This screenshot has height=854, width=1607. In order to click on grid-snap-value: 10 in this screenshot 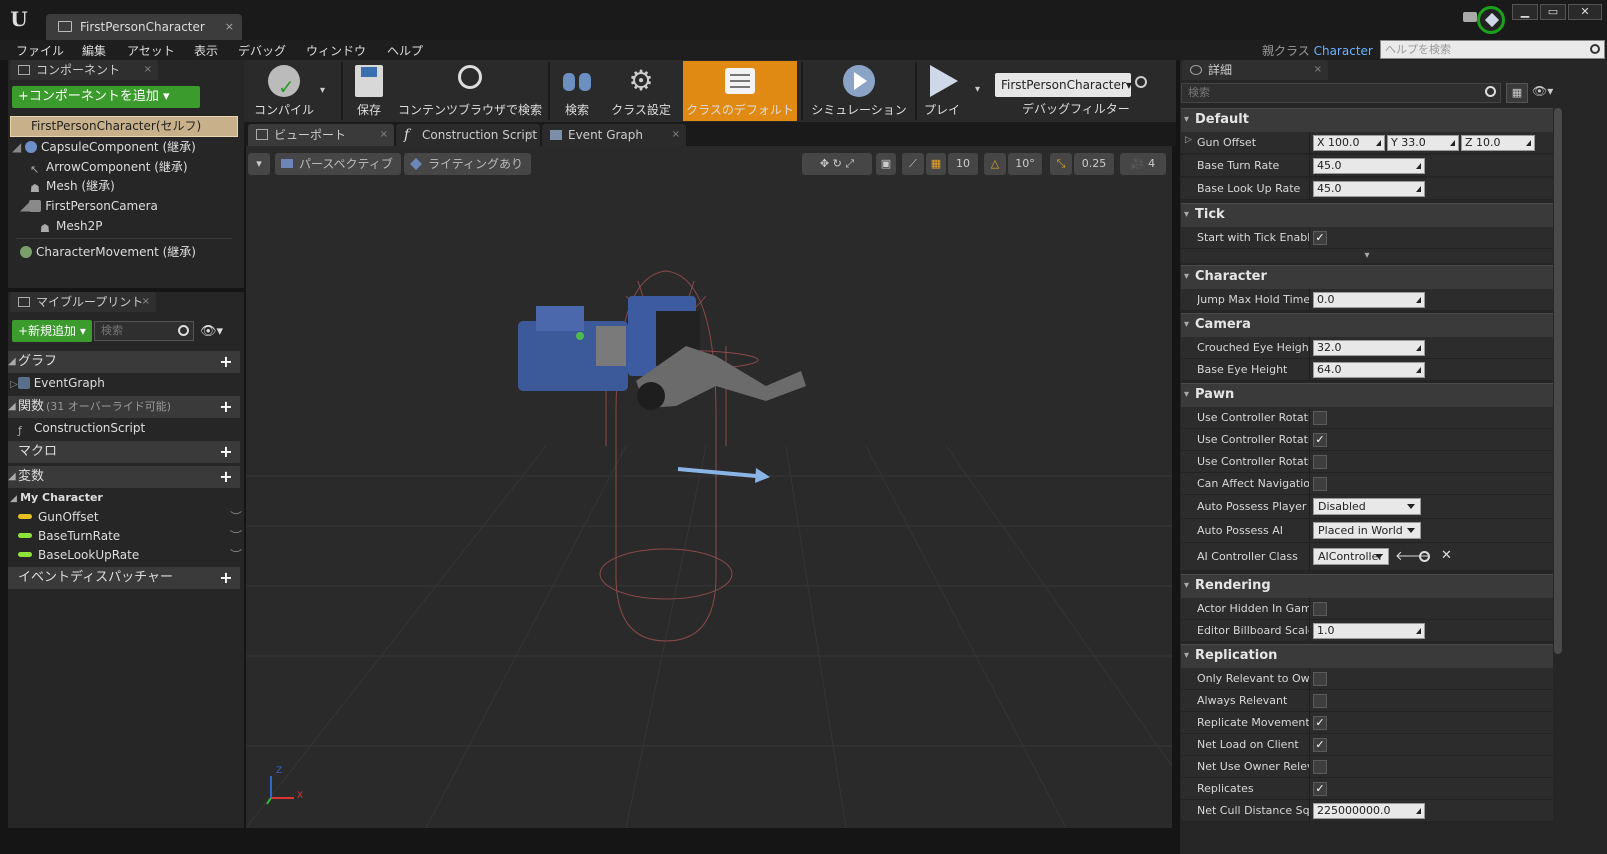, I will do `click(963, 164)`.